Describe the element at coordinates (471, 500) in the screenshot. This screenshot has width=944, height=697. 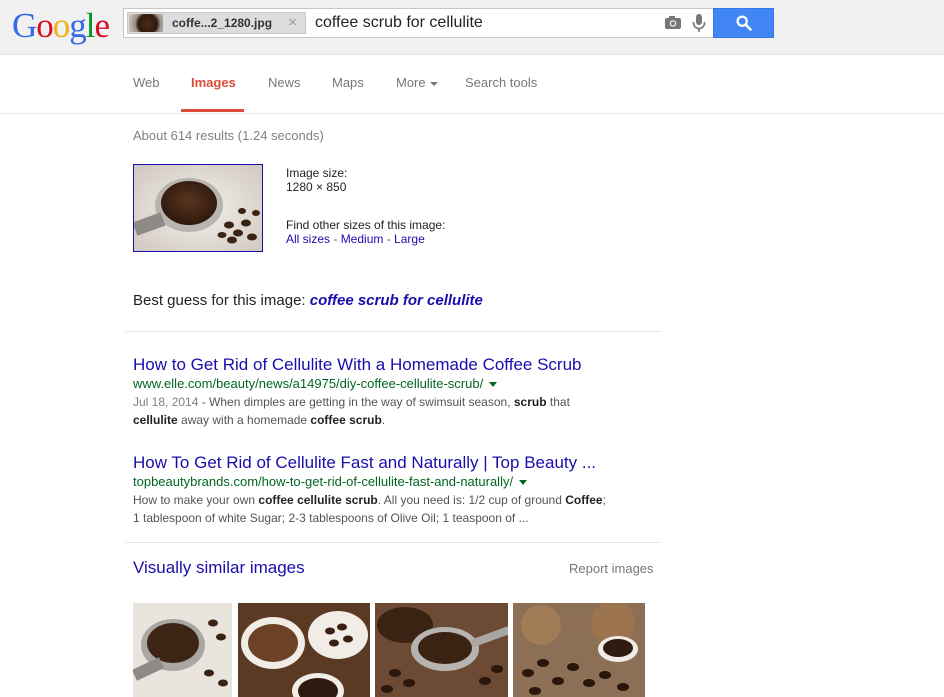
I see `snippet-text: . All you need is: 1/2 cup of ground` at that location.